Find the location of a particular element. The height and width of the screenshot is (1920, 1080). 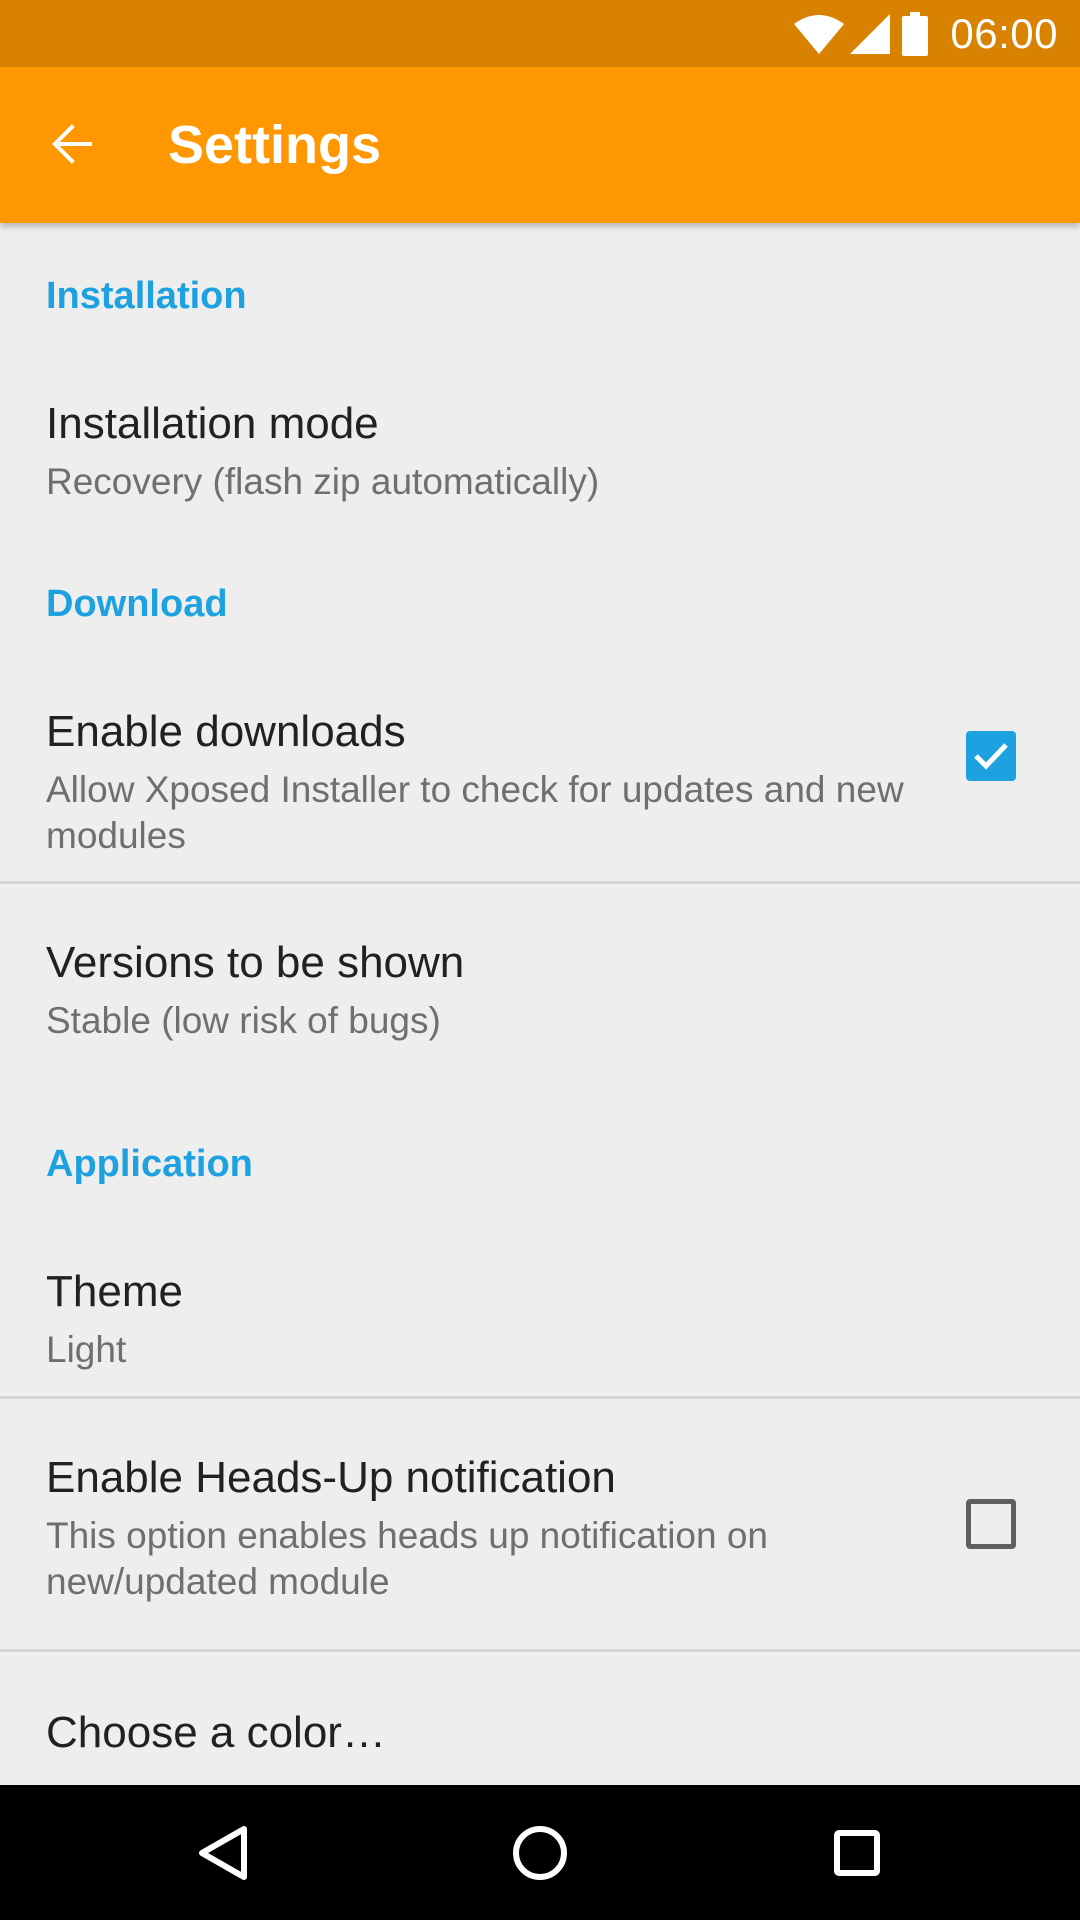

status-time: 06:00 is located at coordinates (1004, 33).